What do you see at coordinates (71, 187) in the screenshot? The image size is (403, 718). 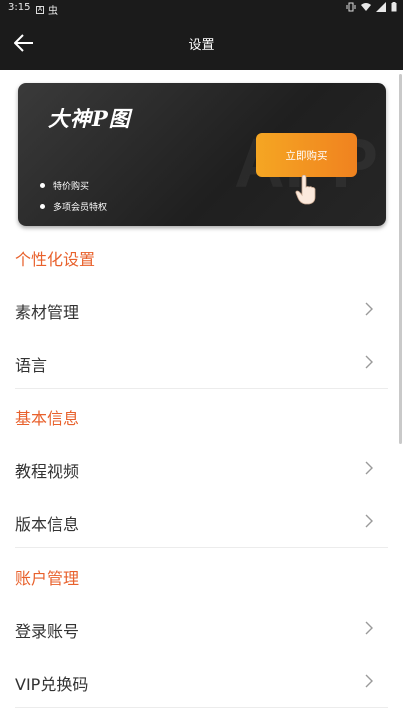 I see `feature-label: 特价购买` at bounding box center [71, 187].